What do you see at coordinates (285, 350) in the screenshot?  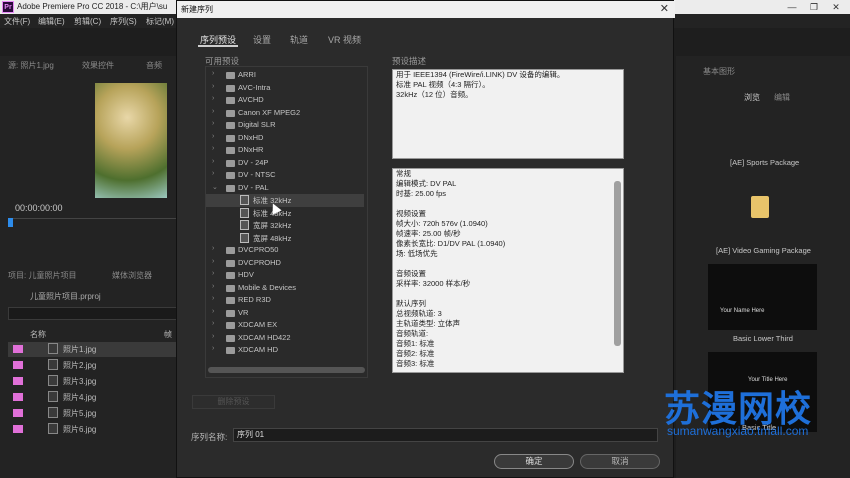 I see `preset-folder: › XDCAM HD` at bounding box center [285, 350].